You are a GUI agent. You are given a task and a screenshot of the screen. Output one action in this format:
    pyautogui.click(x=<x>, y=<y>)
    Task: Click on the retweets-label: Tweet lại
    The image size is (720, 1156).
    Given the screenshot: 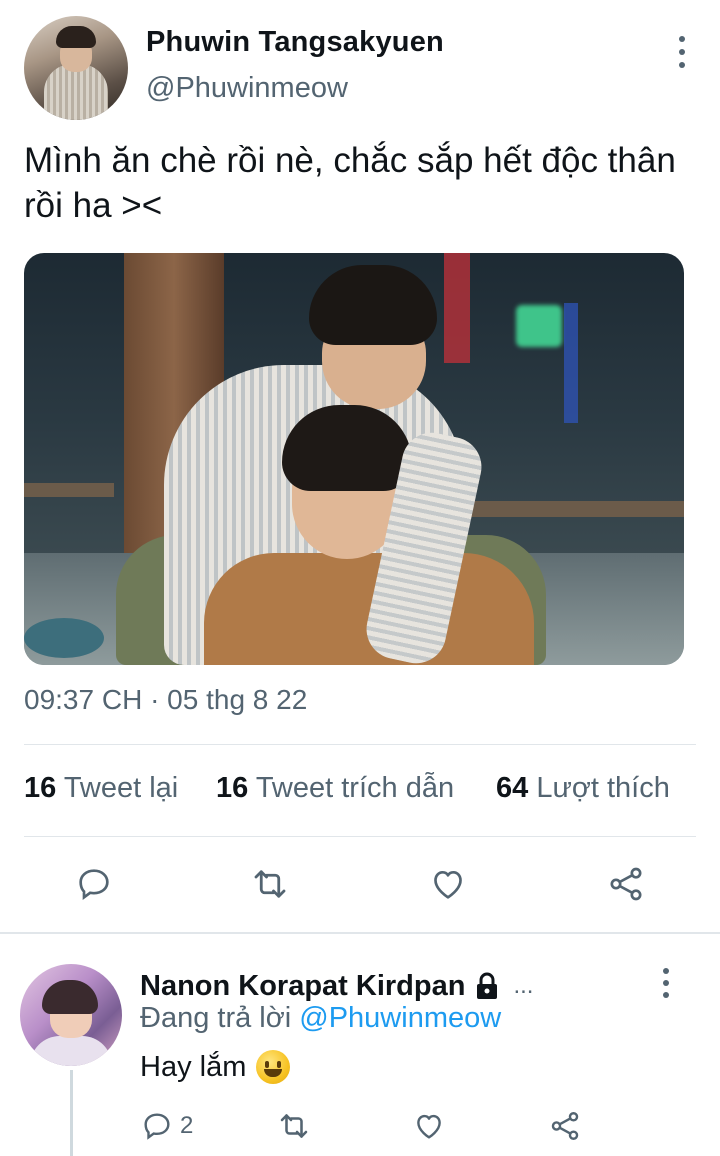 What is the action you would take?
    pyautogui.click(x=121, y=788)
    